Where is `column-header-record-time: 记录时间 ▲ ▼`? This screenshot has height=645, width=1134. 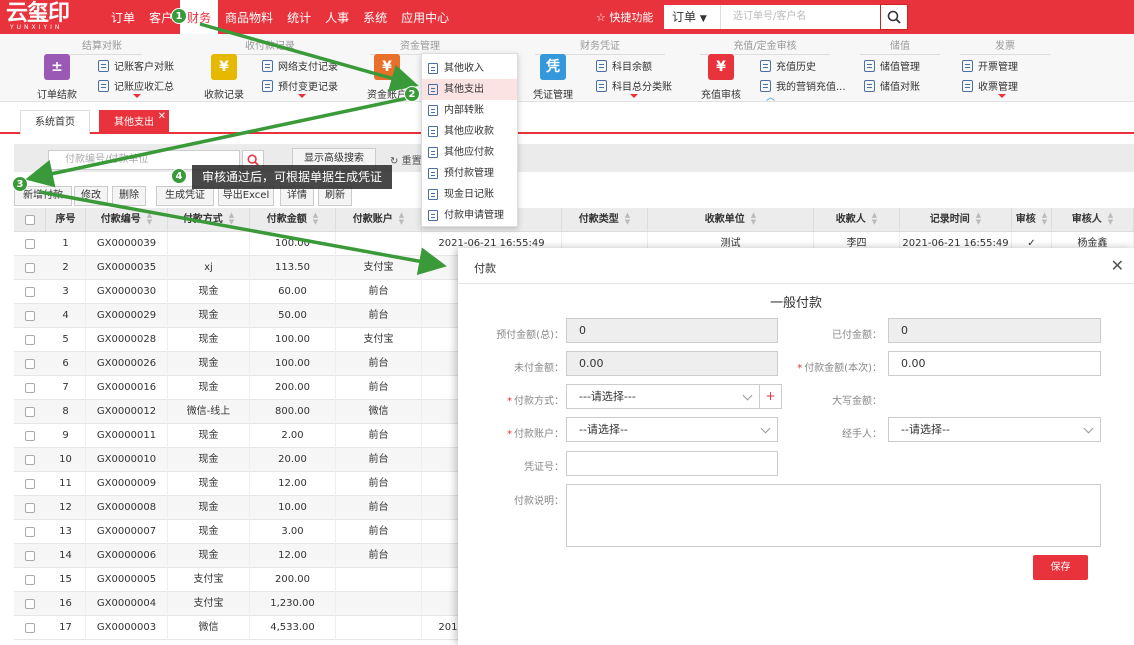
column-header-record-time: 记录时间 ▲ ▼ is located at coordinates (956, 220).